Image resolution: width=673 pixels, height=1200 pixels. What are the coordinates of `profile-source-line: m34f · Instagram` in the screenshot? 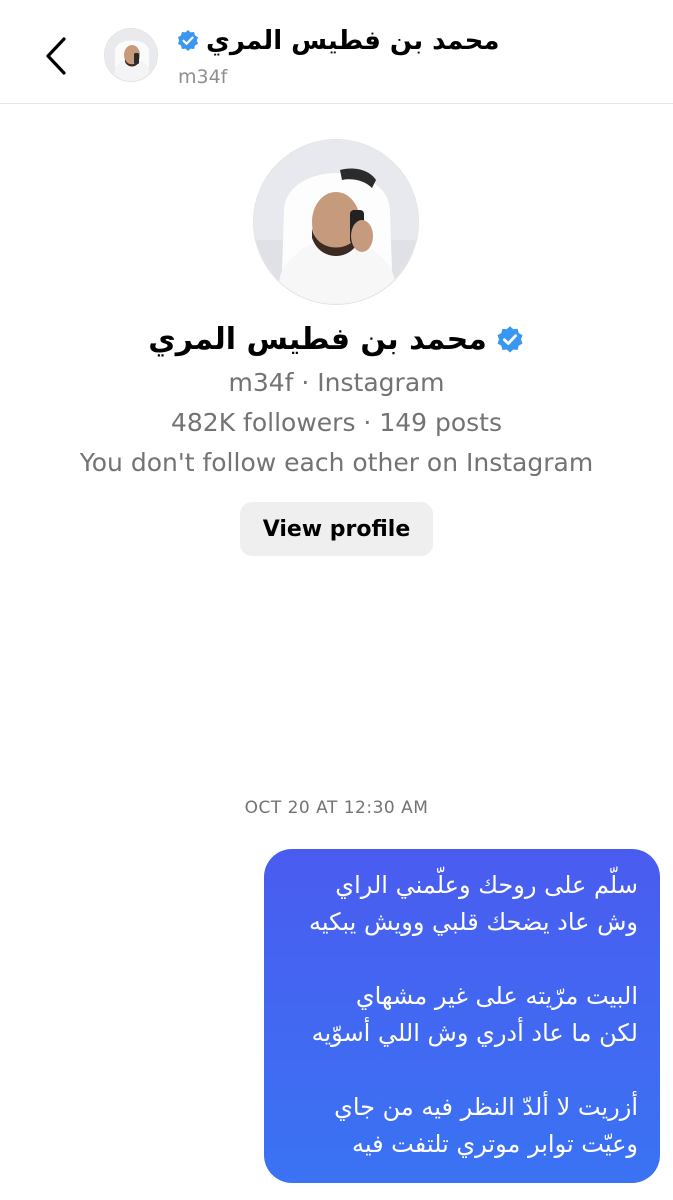 It's located at (336, 382).